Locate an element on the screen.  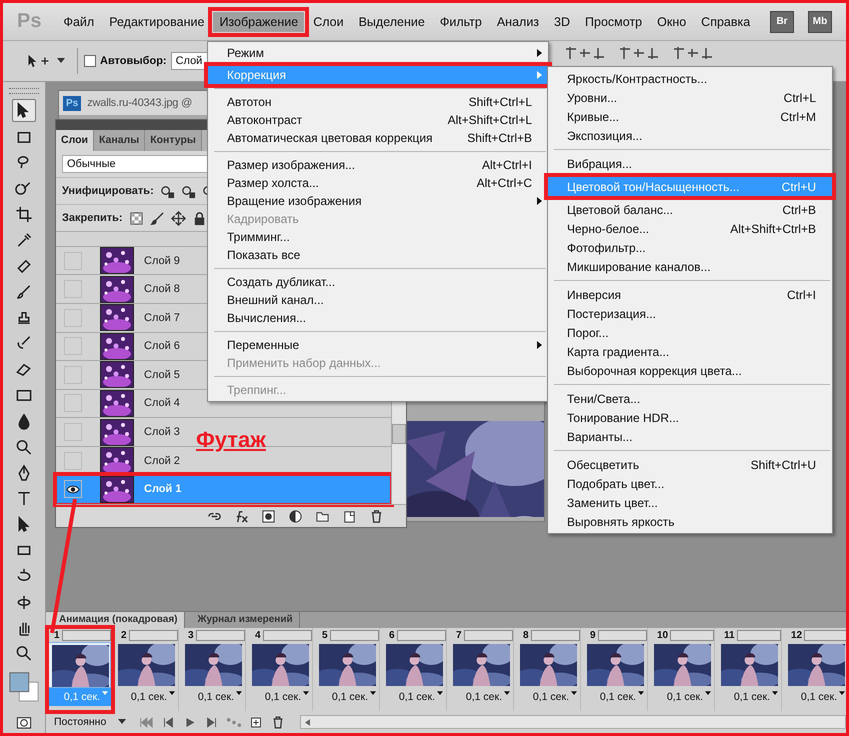
layer-name: Слой 5 is located at coordinates (162, 374).